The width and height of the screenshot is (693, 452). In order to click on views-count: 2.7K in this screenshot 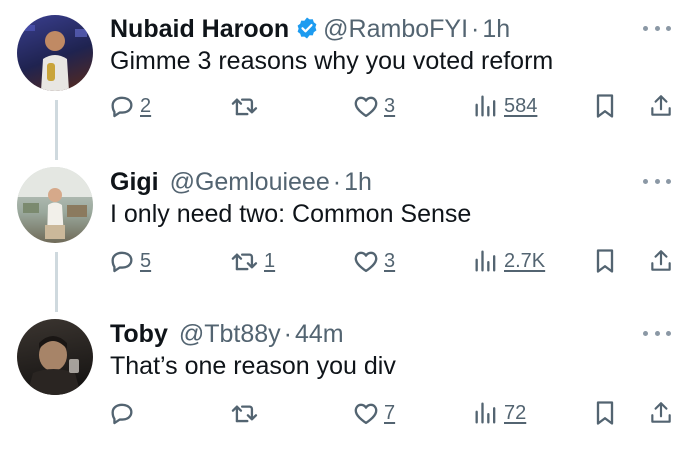, I will do `click(525, 260)`.